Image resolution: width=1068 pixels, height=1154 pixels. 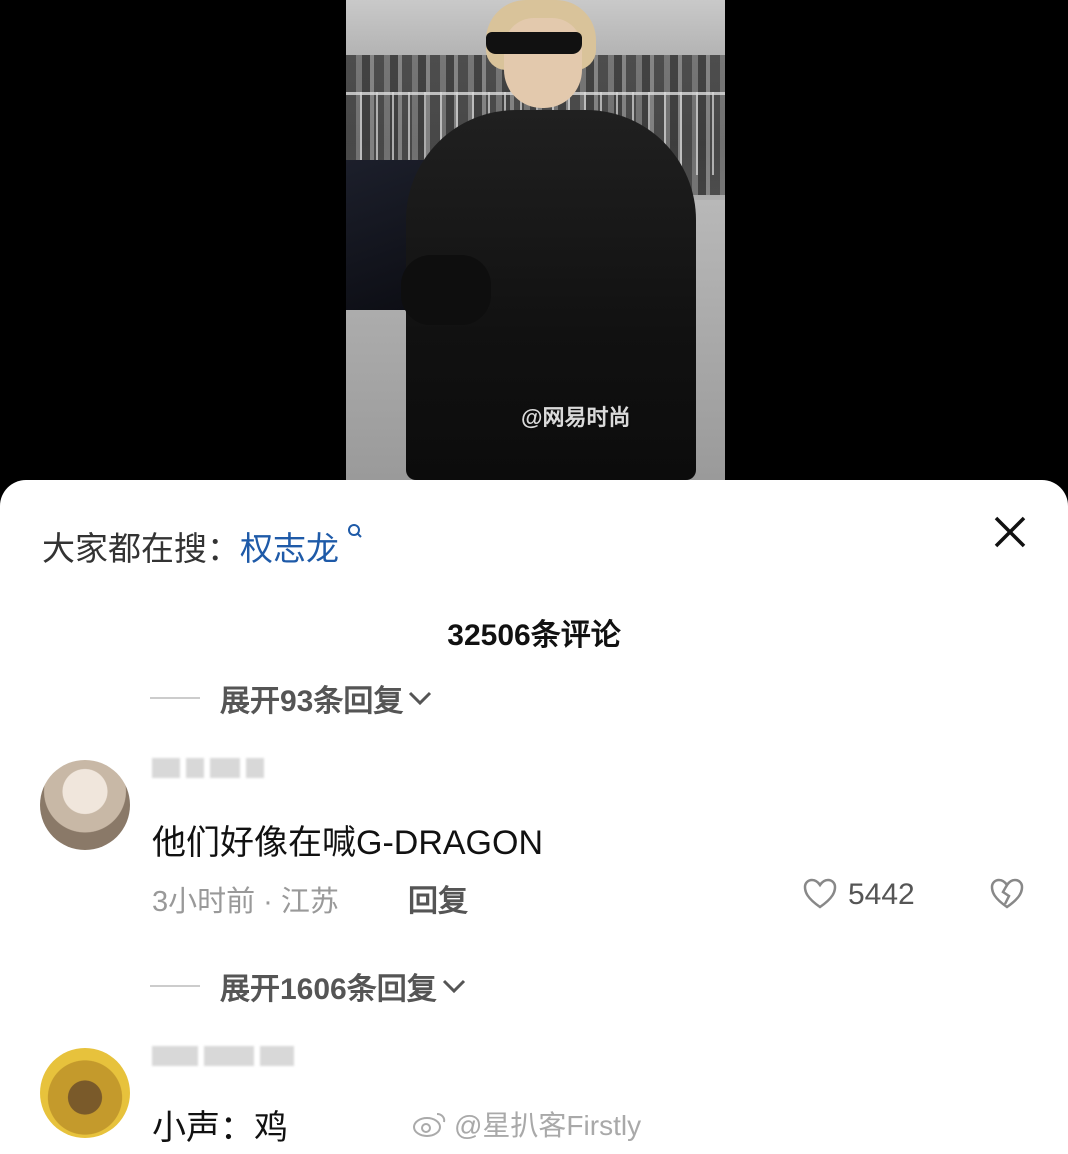 I want to click on comment-meta: 3小时前 · 江苏, so click(x=245, y=902).